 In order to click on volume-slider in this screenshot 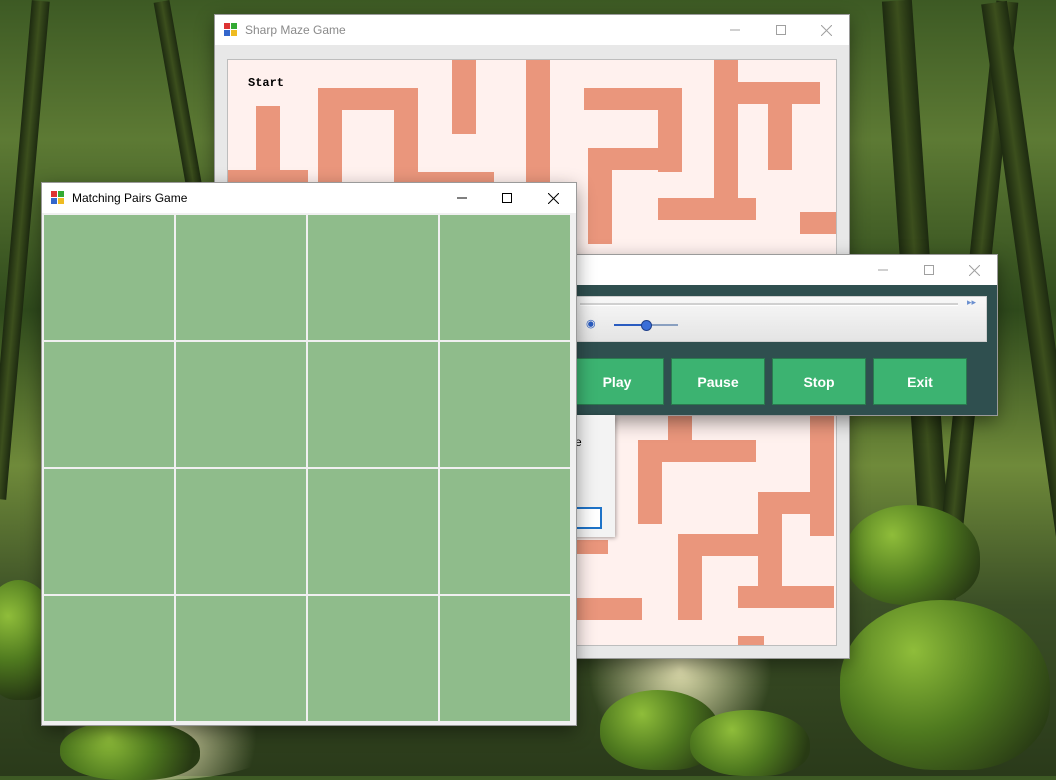, I will do `click(646, 325)`.